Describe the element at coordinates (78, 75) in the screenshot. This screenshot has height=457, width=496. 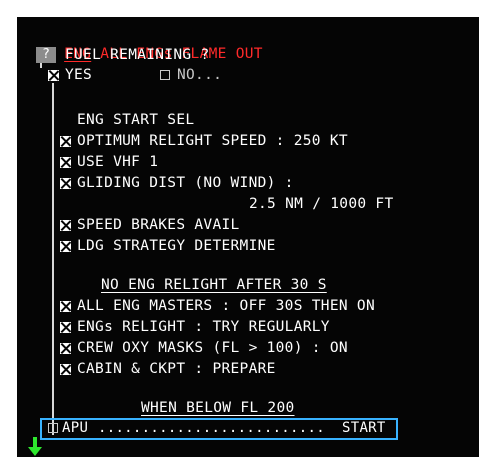
I see `yes-option: YES` at that location.